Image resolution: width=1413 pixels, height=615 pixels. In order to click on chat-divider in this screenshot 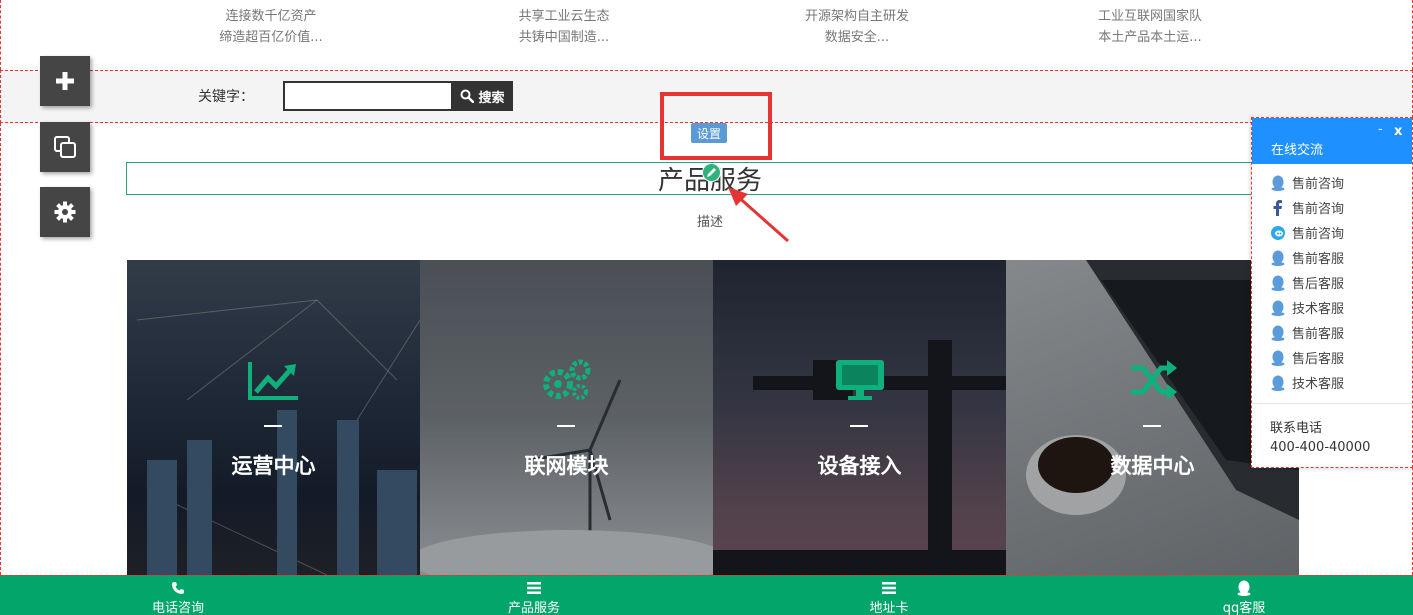, I will do `click(1332, 403)`.